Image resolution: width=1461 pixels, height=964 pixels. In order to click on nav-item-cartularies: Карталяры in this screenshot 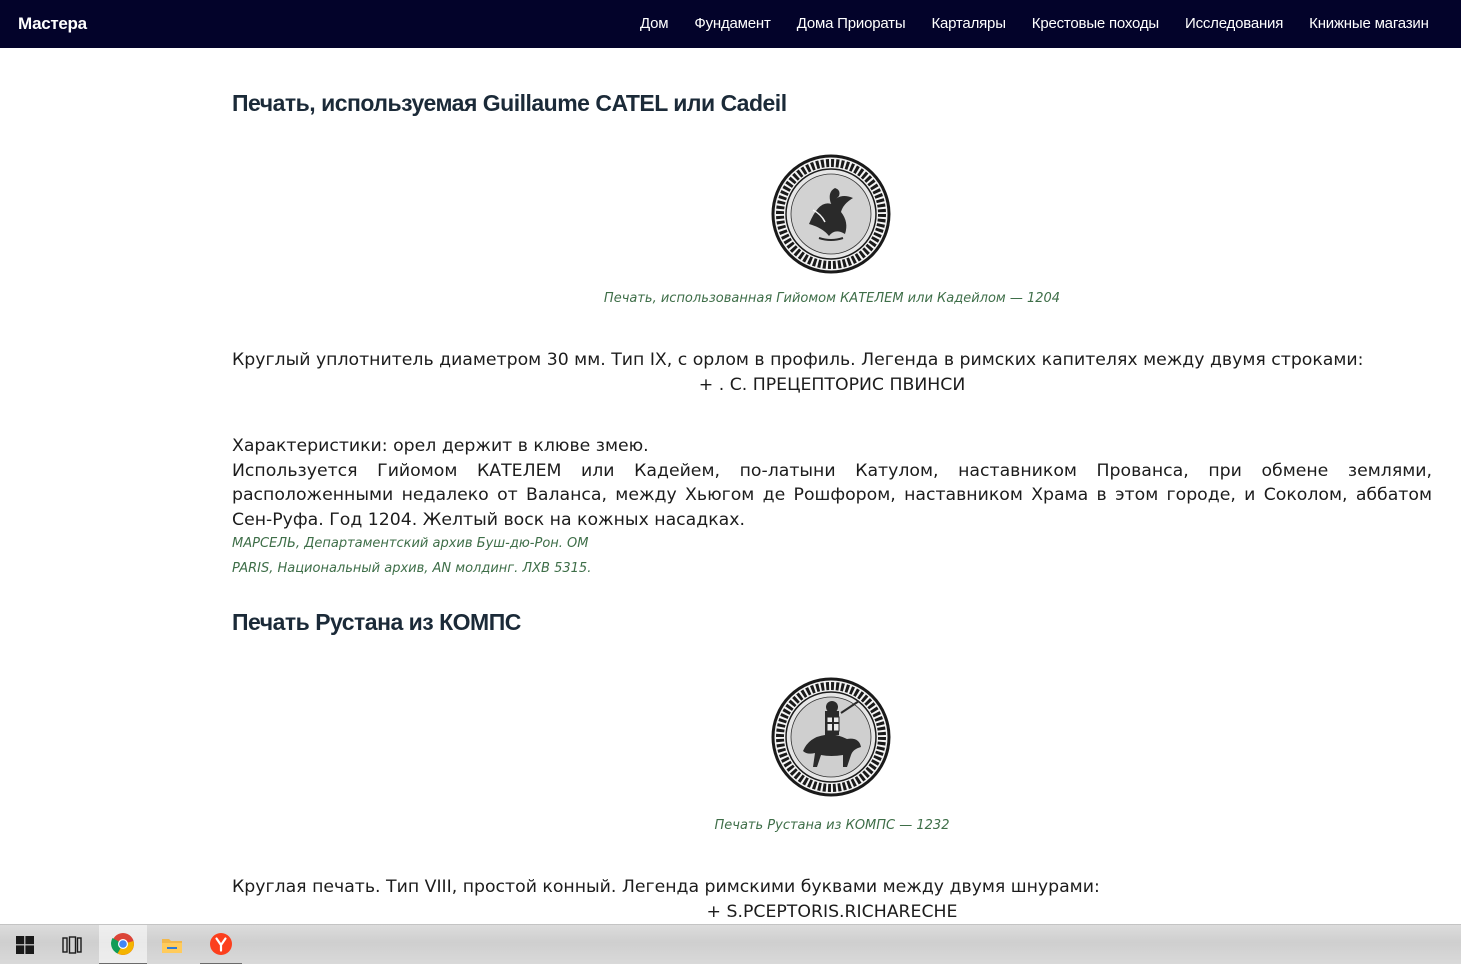, I will do `click(968, 23)`.